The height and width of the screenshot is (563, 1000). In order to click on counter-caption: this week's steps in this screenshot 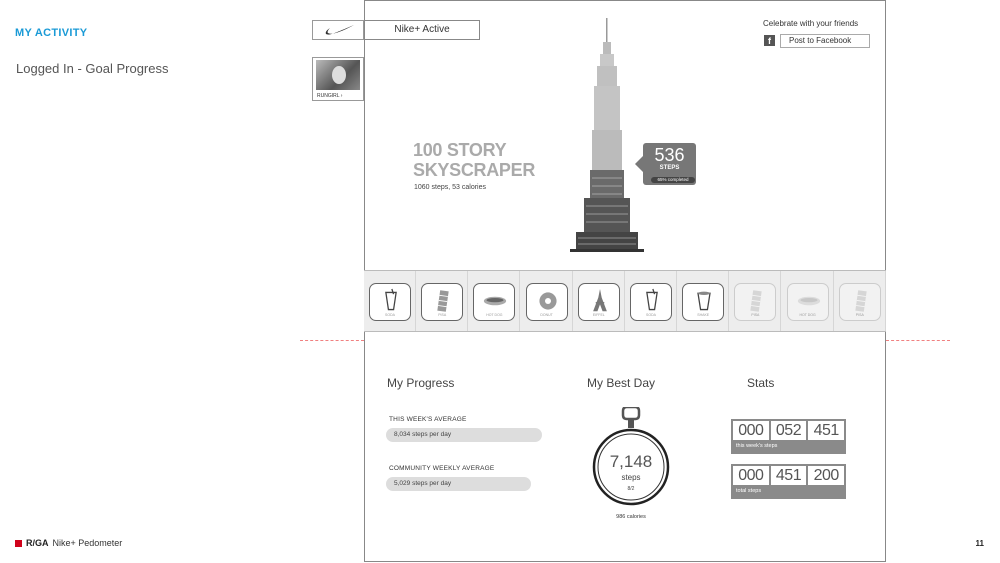, I will do `click(757, 446)`.